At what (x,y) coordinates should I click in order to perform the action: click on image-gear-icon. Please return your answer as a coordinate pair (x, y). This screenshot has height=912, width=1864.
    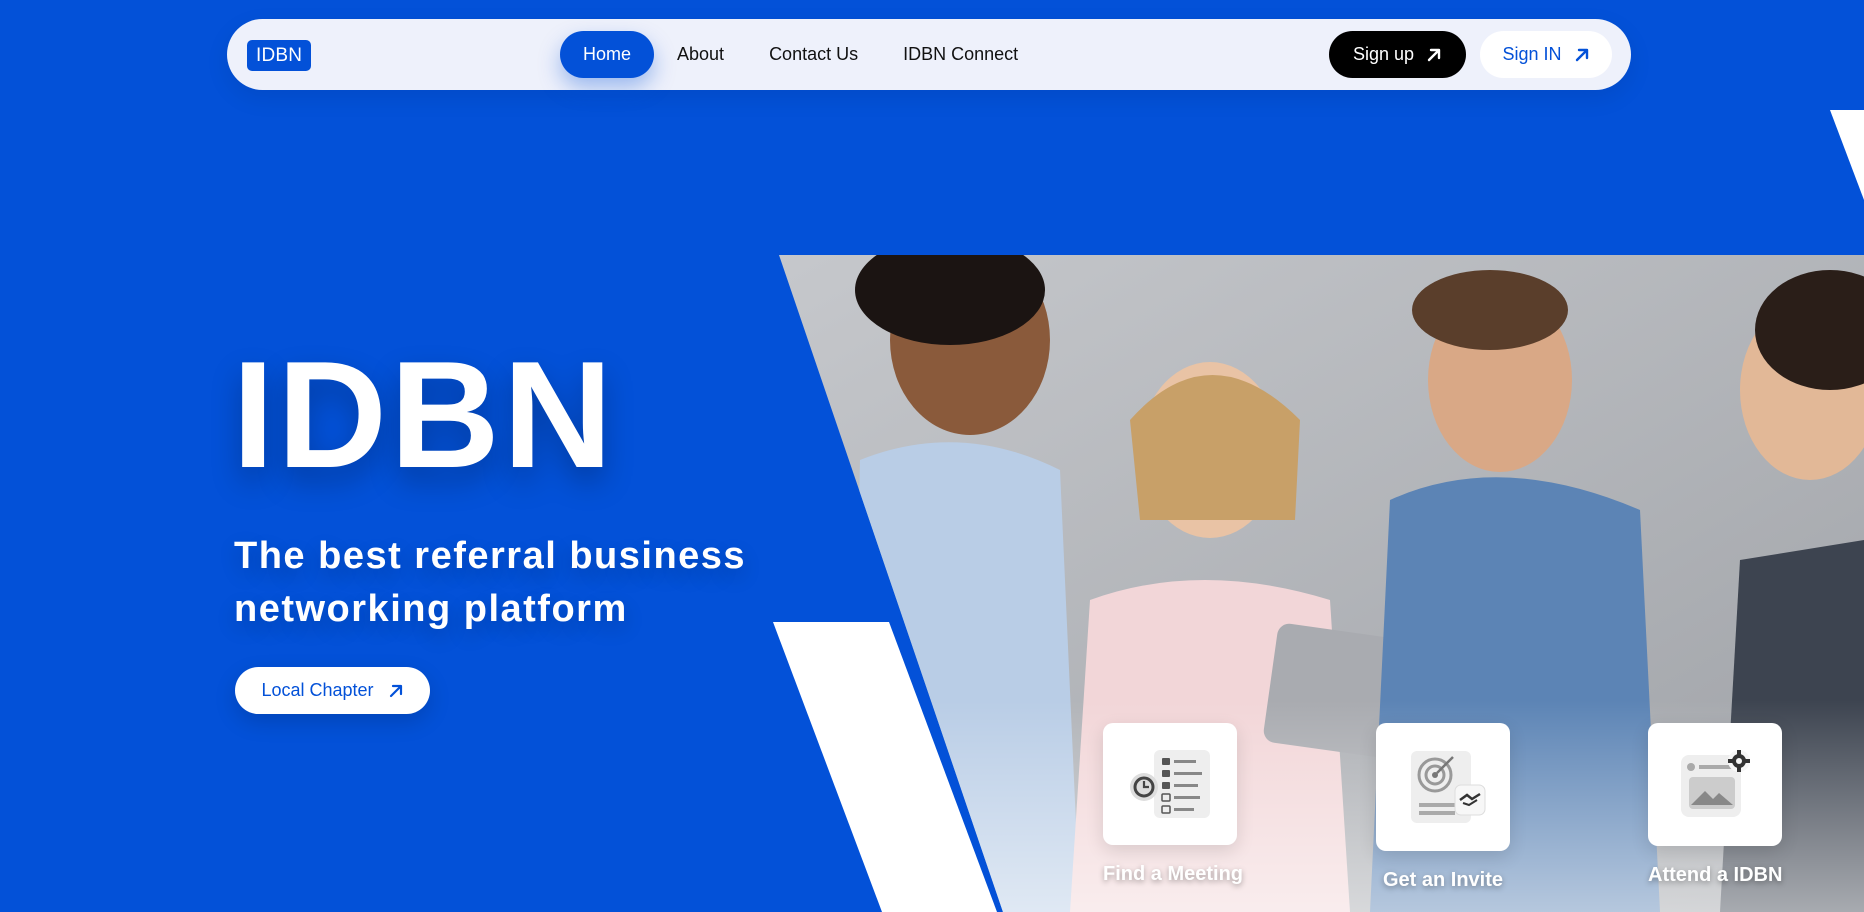
    Looking at the image, I should click on (1715, 783).